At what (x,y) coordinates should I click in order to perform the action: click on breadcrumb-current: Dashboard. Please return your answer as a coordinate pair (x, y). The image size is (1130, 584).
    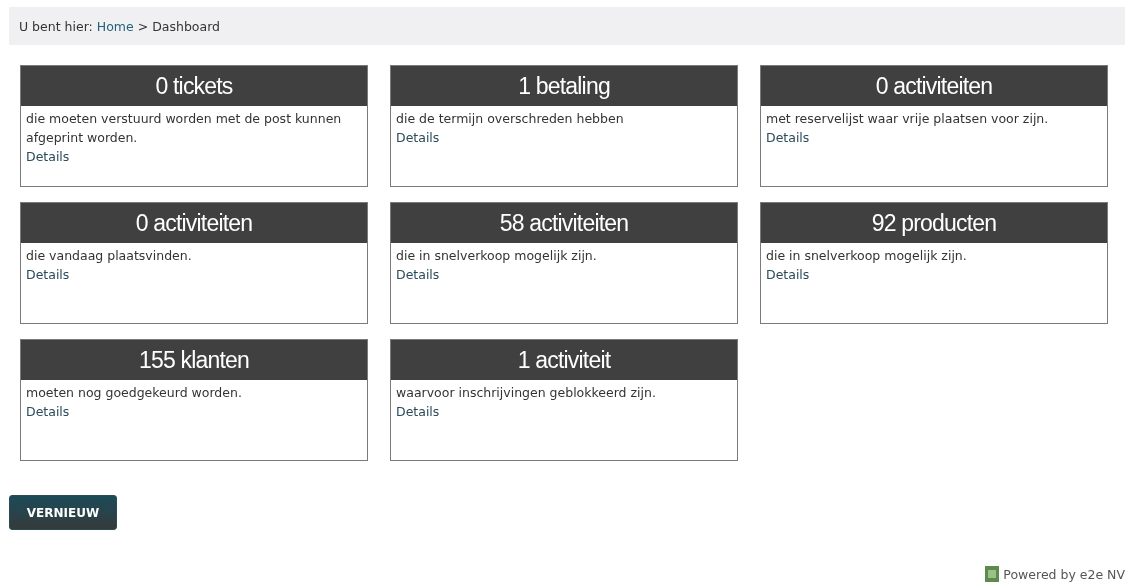
    Looking at the image, I should click on (186, 26).